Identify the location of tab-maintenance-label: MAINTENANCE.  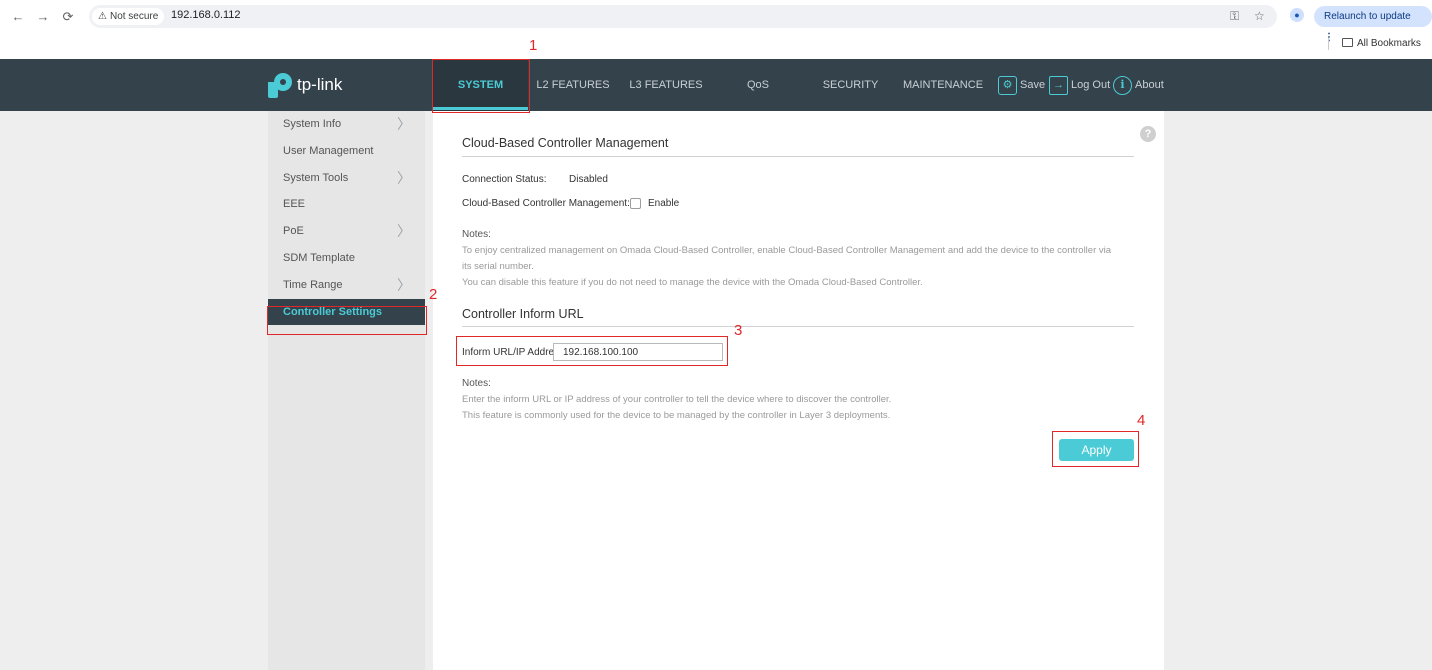
(943, 85).